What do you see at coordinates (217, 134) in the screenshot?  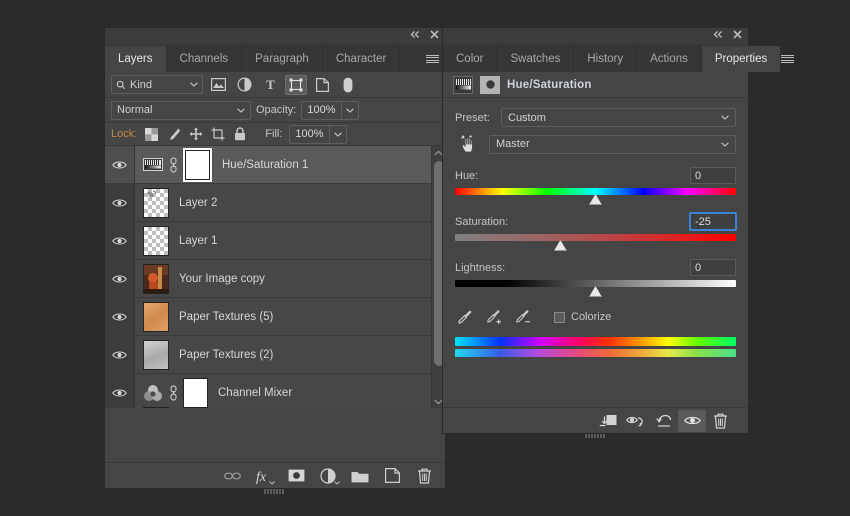 I see `lock-artboard-icon` at bounding box center [217, 134].